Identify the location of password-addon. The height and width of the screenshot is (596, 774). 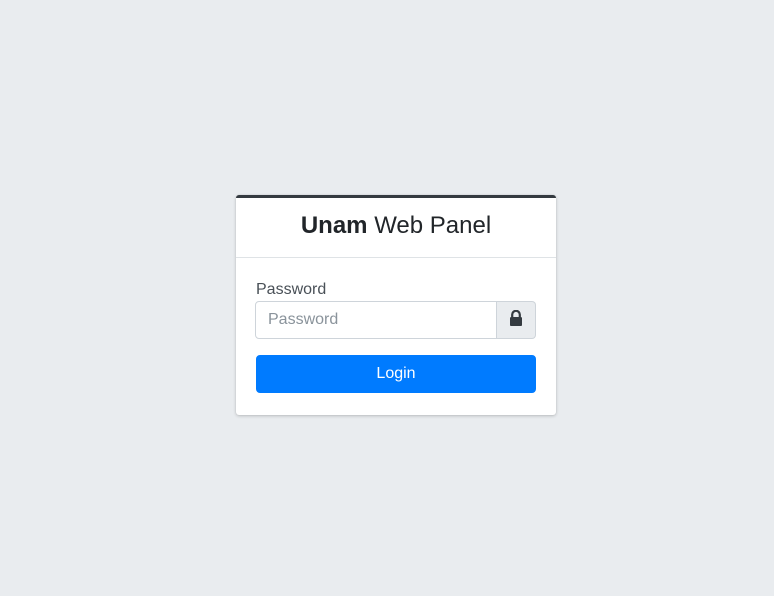
(516, 320).